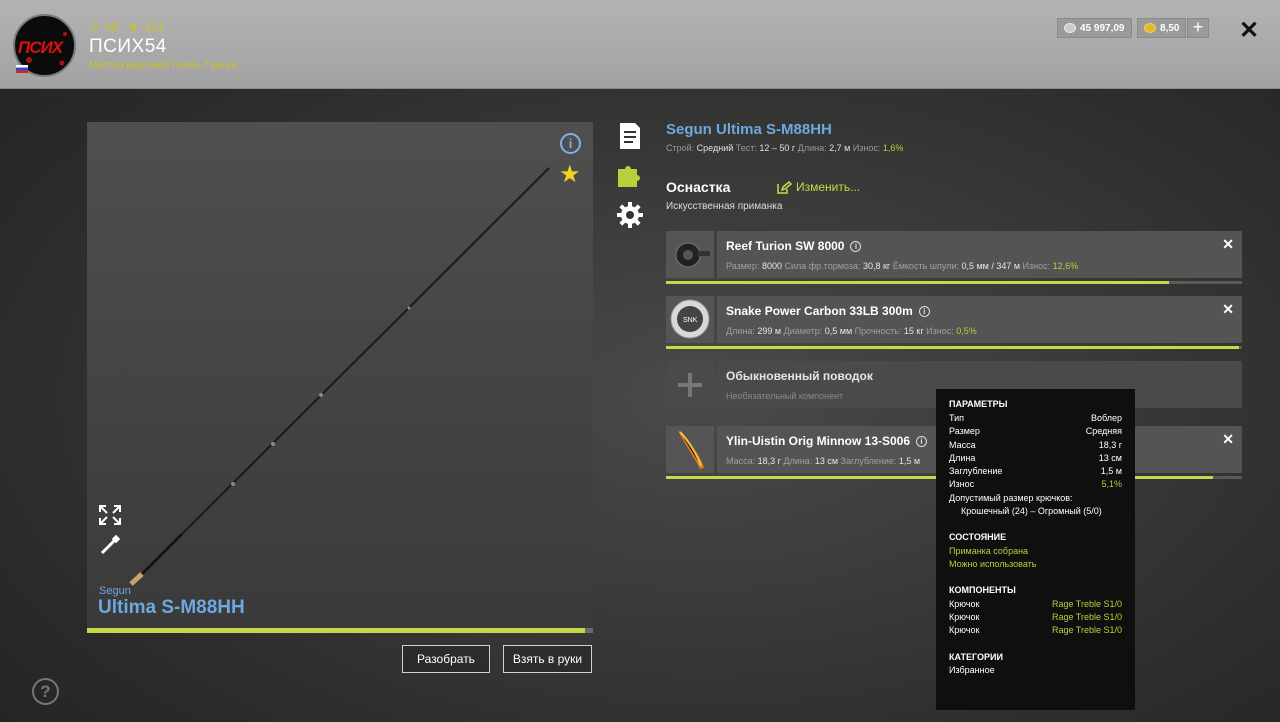  What do you see at coordinates (446, 659) in the screenshot?
I see `disassemble-button: Разобрать` at bounding box center [446, 659].